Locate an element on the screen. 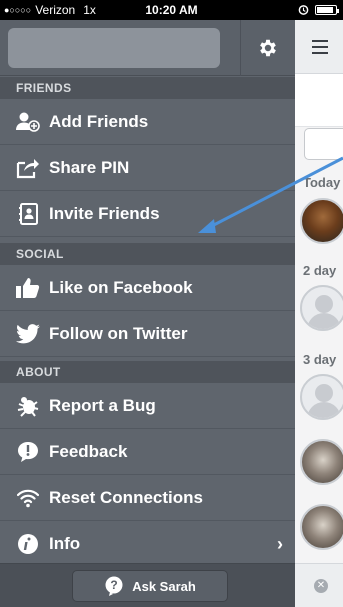  status-right is located at coordinates (318, 9).